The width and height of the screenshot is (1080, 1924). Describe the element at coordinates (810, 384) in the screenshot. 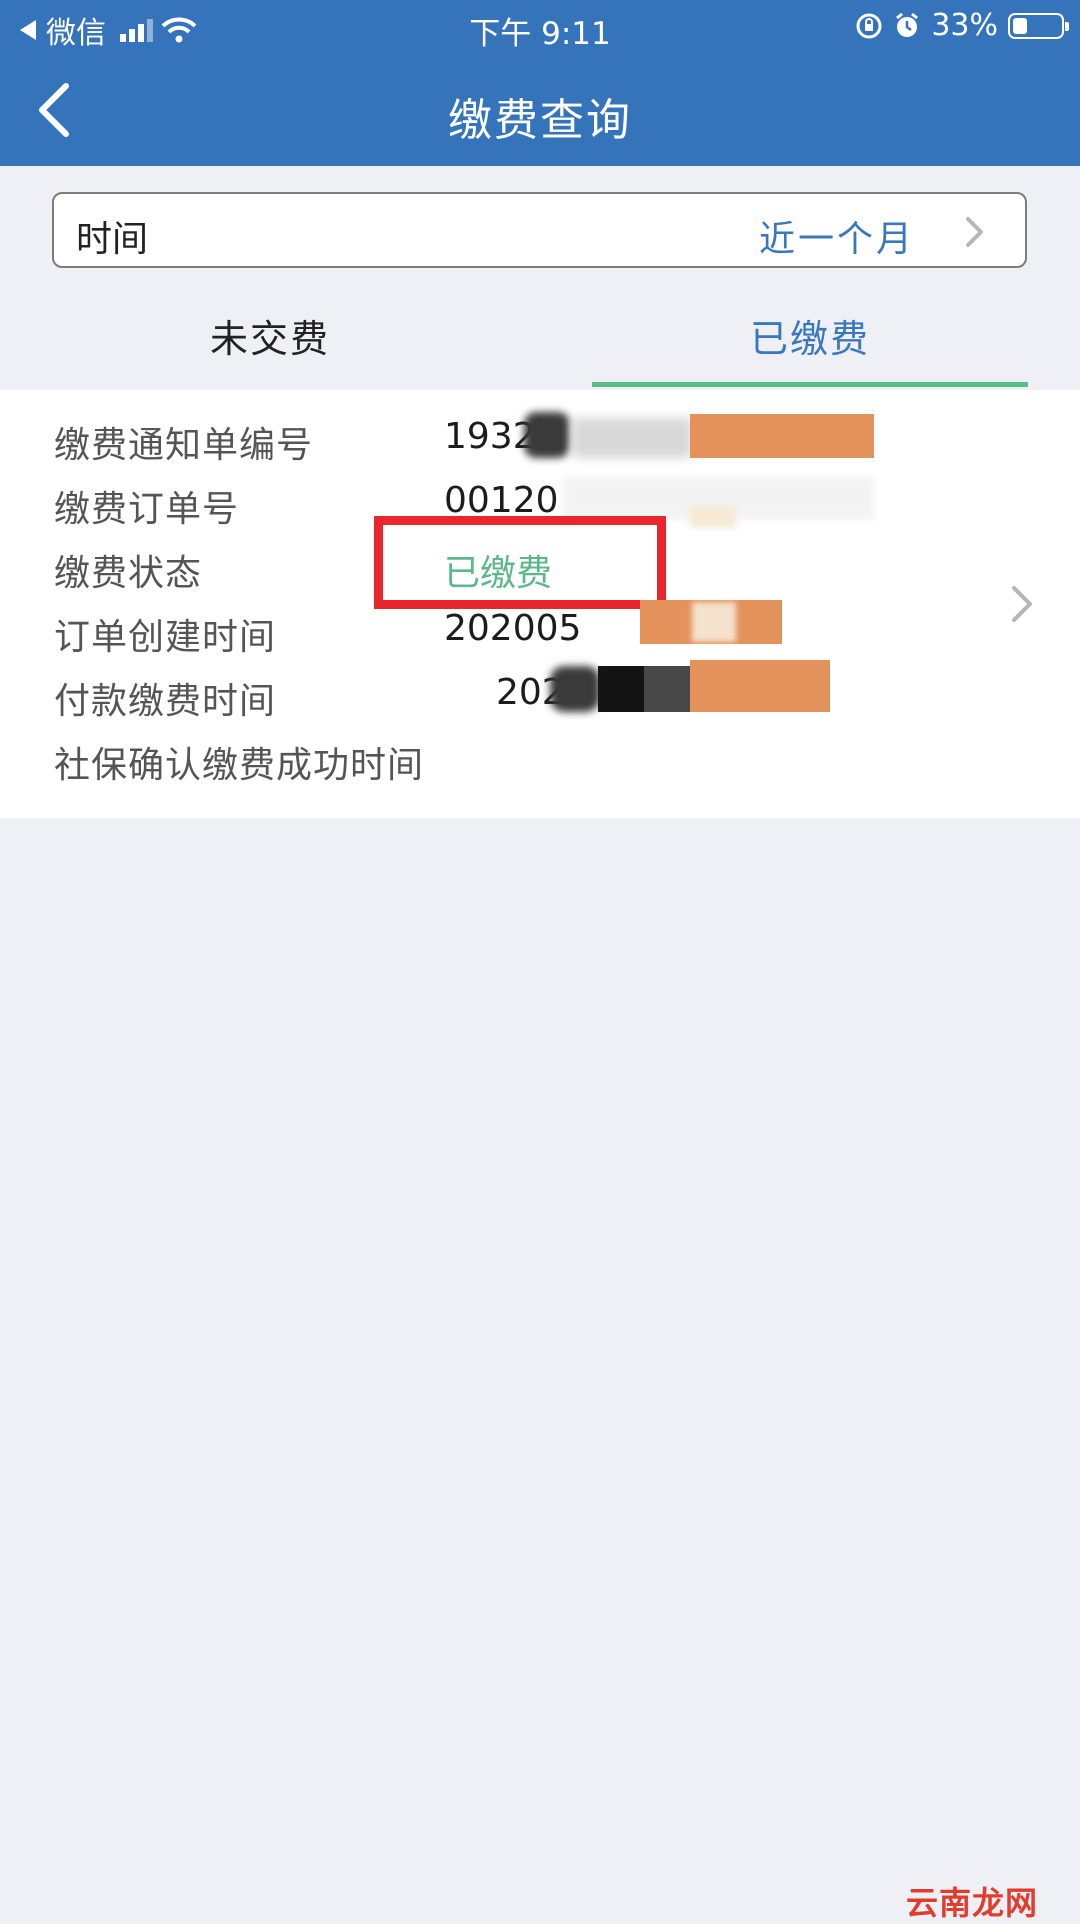

I see `tab-active-indicator` at that location.